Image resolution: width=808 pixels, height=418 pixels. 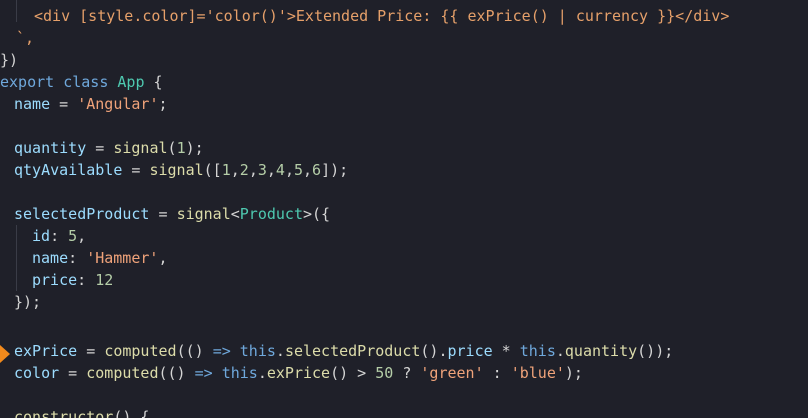 What do you see at coordinates (335, 170) in the screenshot?
I see `code-token: ]);` at bounding box center [335, 170].